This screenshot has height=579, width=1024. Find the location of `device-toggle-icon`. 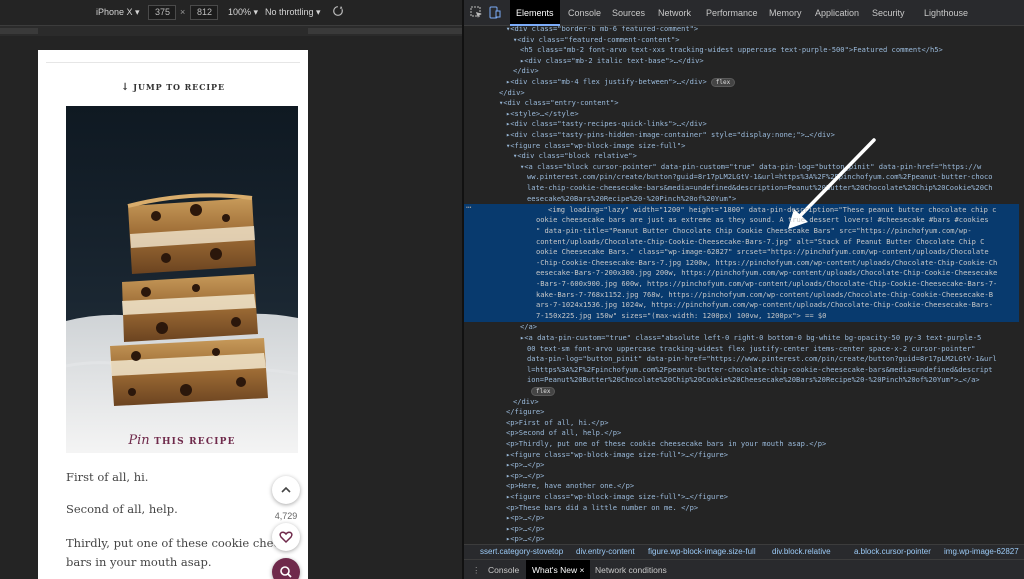

device-toggle-icon is located at coordinates (494, 12).